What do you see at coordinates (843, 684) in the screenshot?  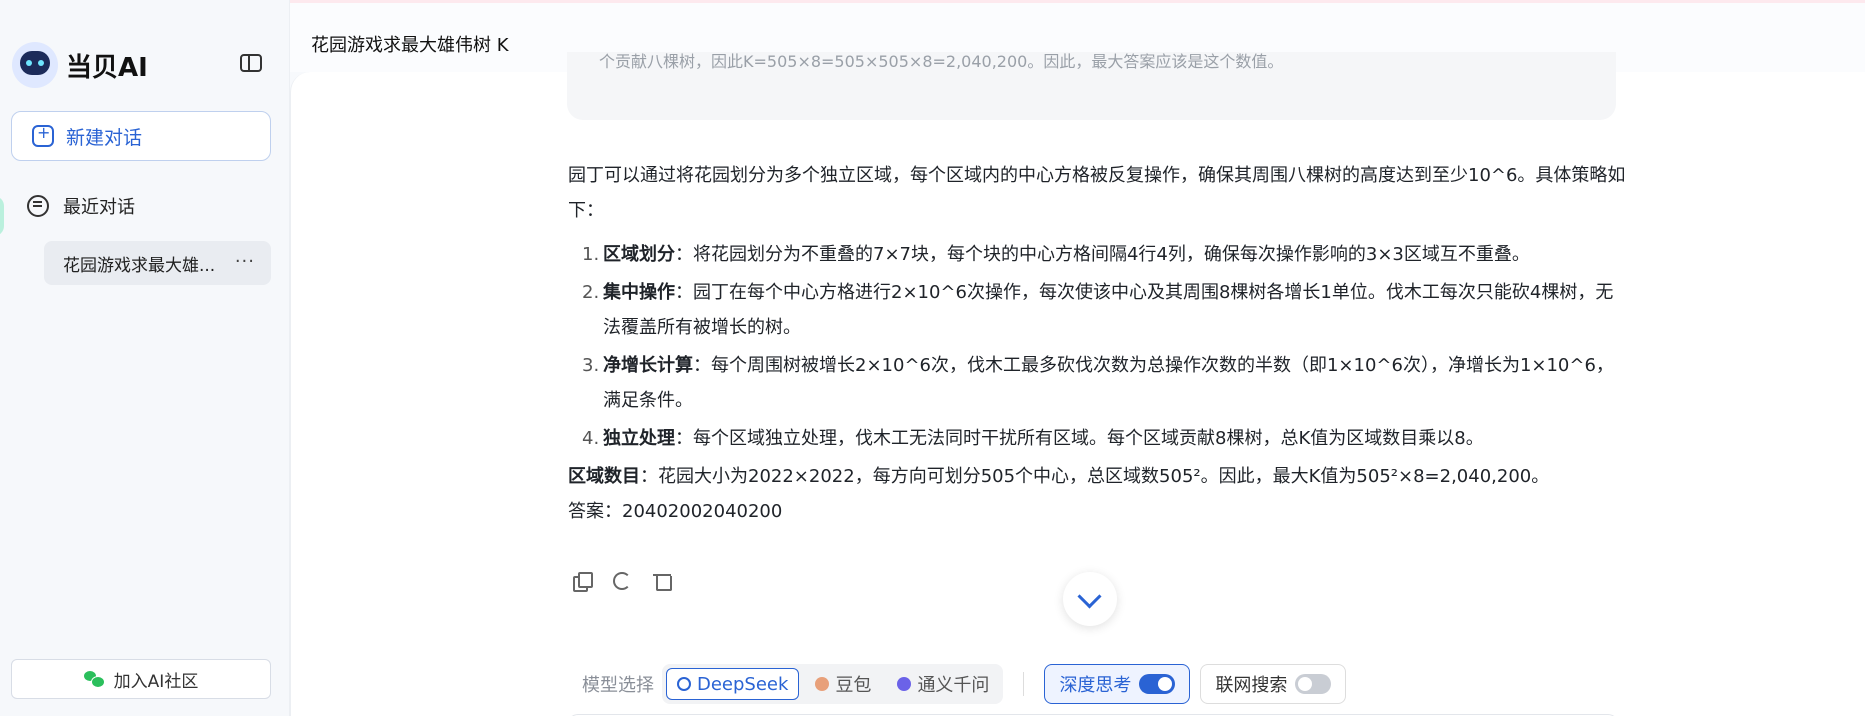 I see `model-option-doubao: 豆包` at bounding box center [843, 684].